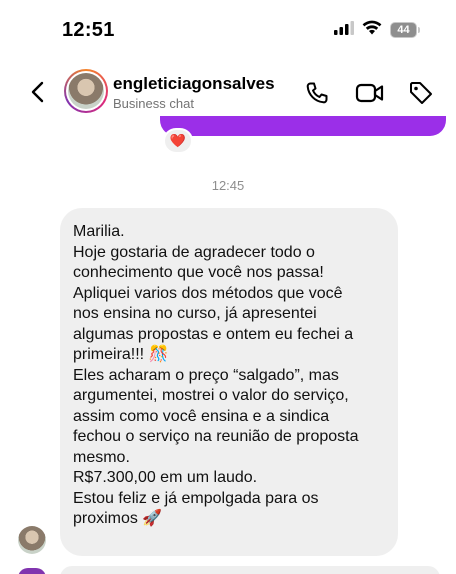 The height and width of the screenshot is (574, 456). I want to click on wifi-icon, so click(372, 30).